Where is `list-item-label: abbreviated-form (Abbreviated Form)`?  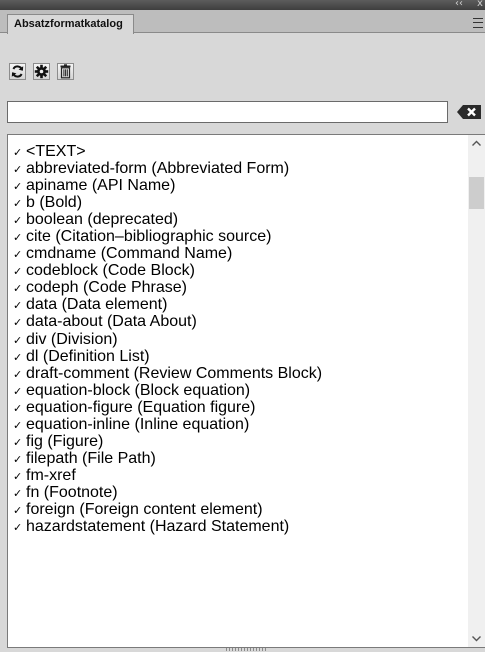
list-item-label: abbreviated-form (Abbreviated Form) is located at coordinates (158, 169).